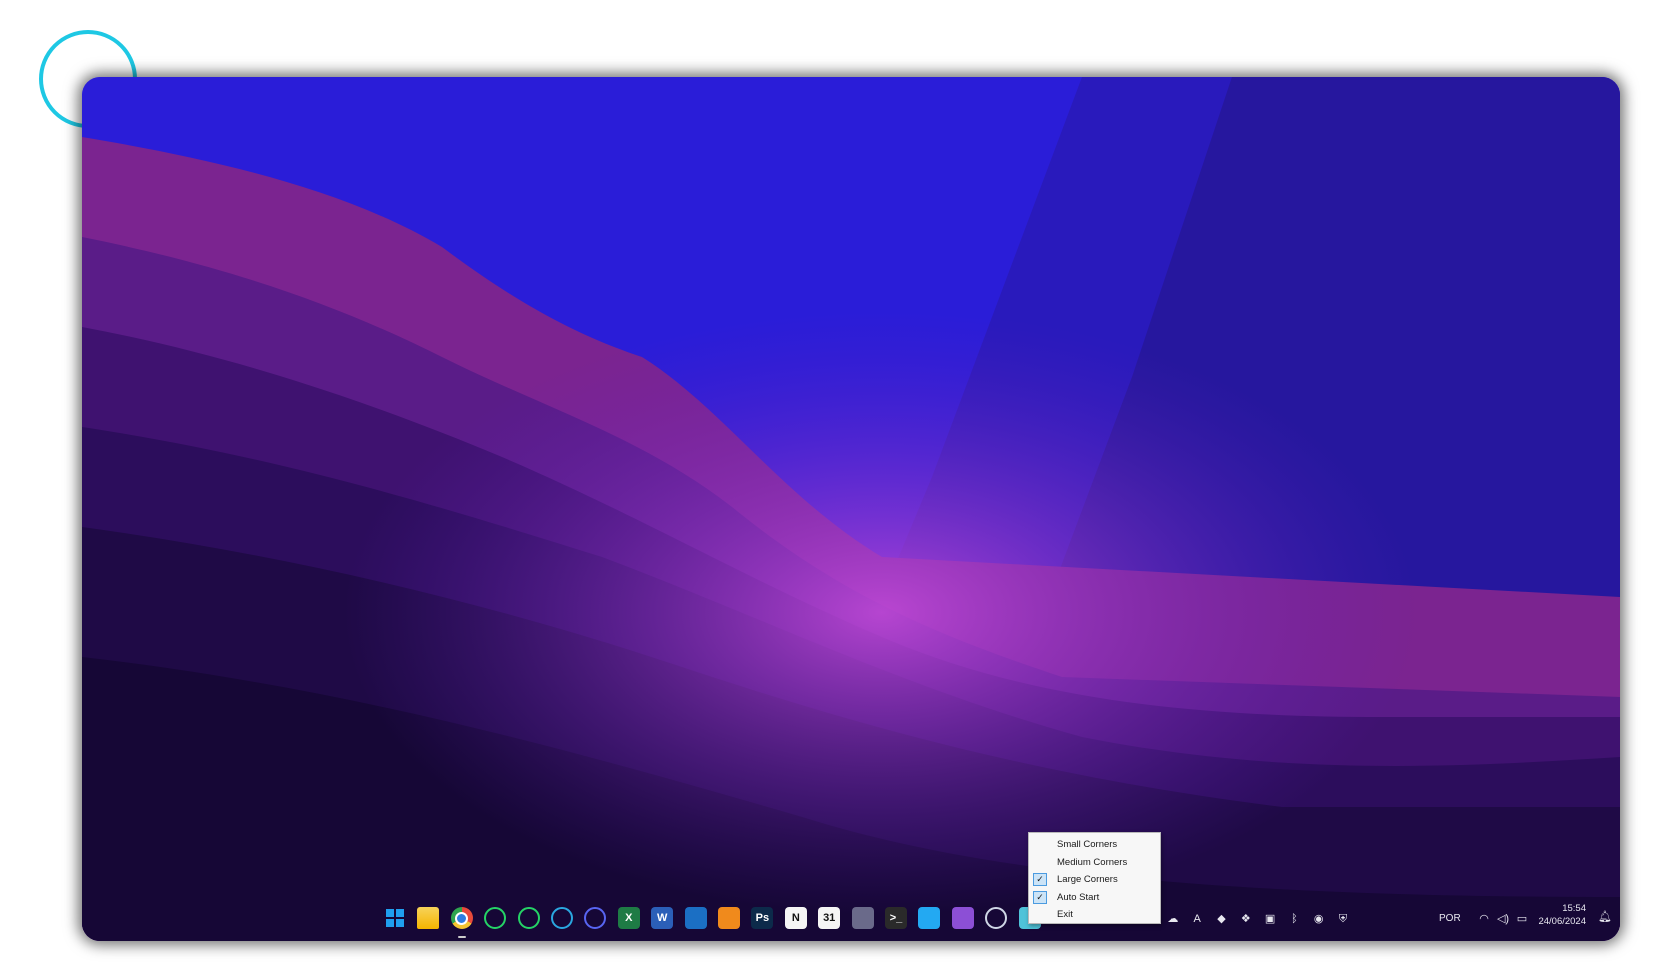 The height and width of the screenshot is (980, 1659). Describe the element at coordinates (595, 918) in the screenshot. I see `discord-icon` at that location.